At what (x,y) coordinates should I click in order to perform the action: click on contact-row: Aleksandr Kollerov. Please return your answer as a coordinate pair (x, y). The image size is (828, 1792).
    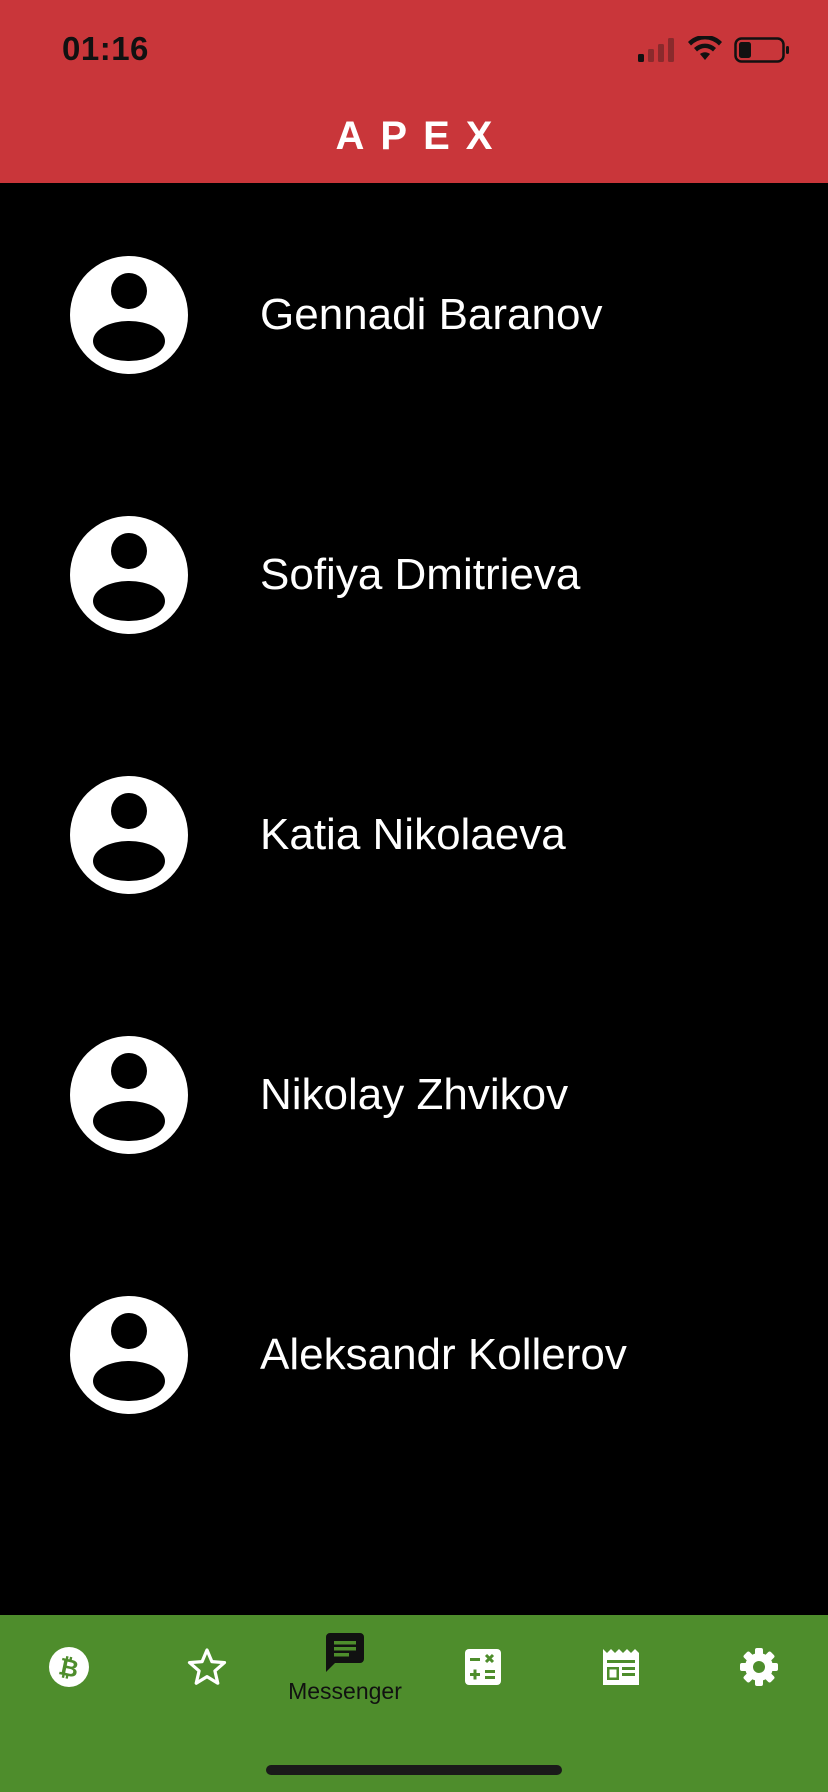
    Looking at the image, I should click on (414, 1323).